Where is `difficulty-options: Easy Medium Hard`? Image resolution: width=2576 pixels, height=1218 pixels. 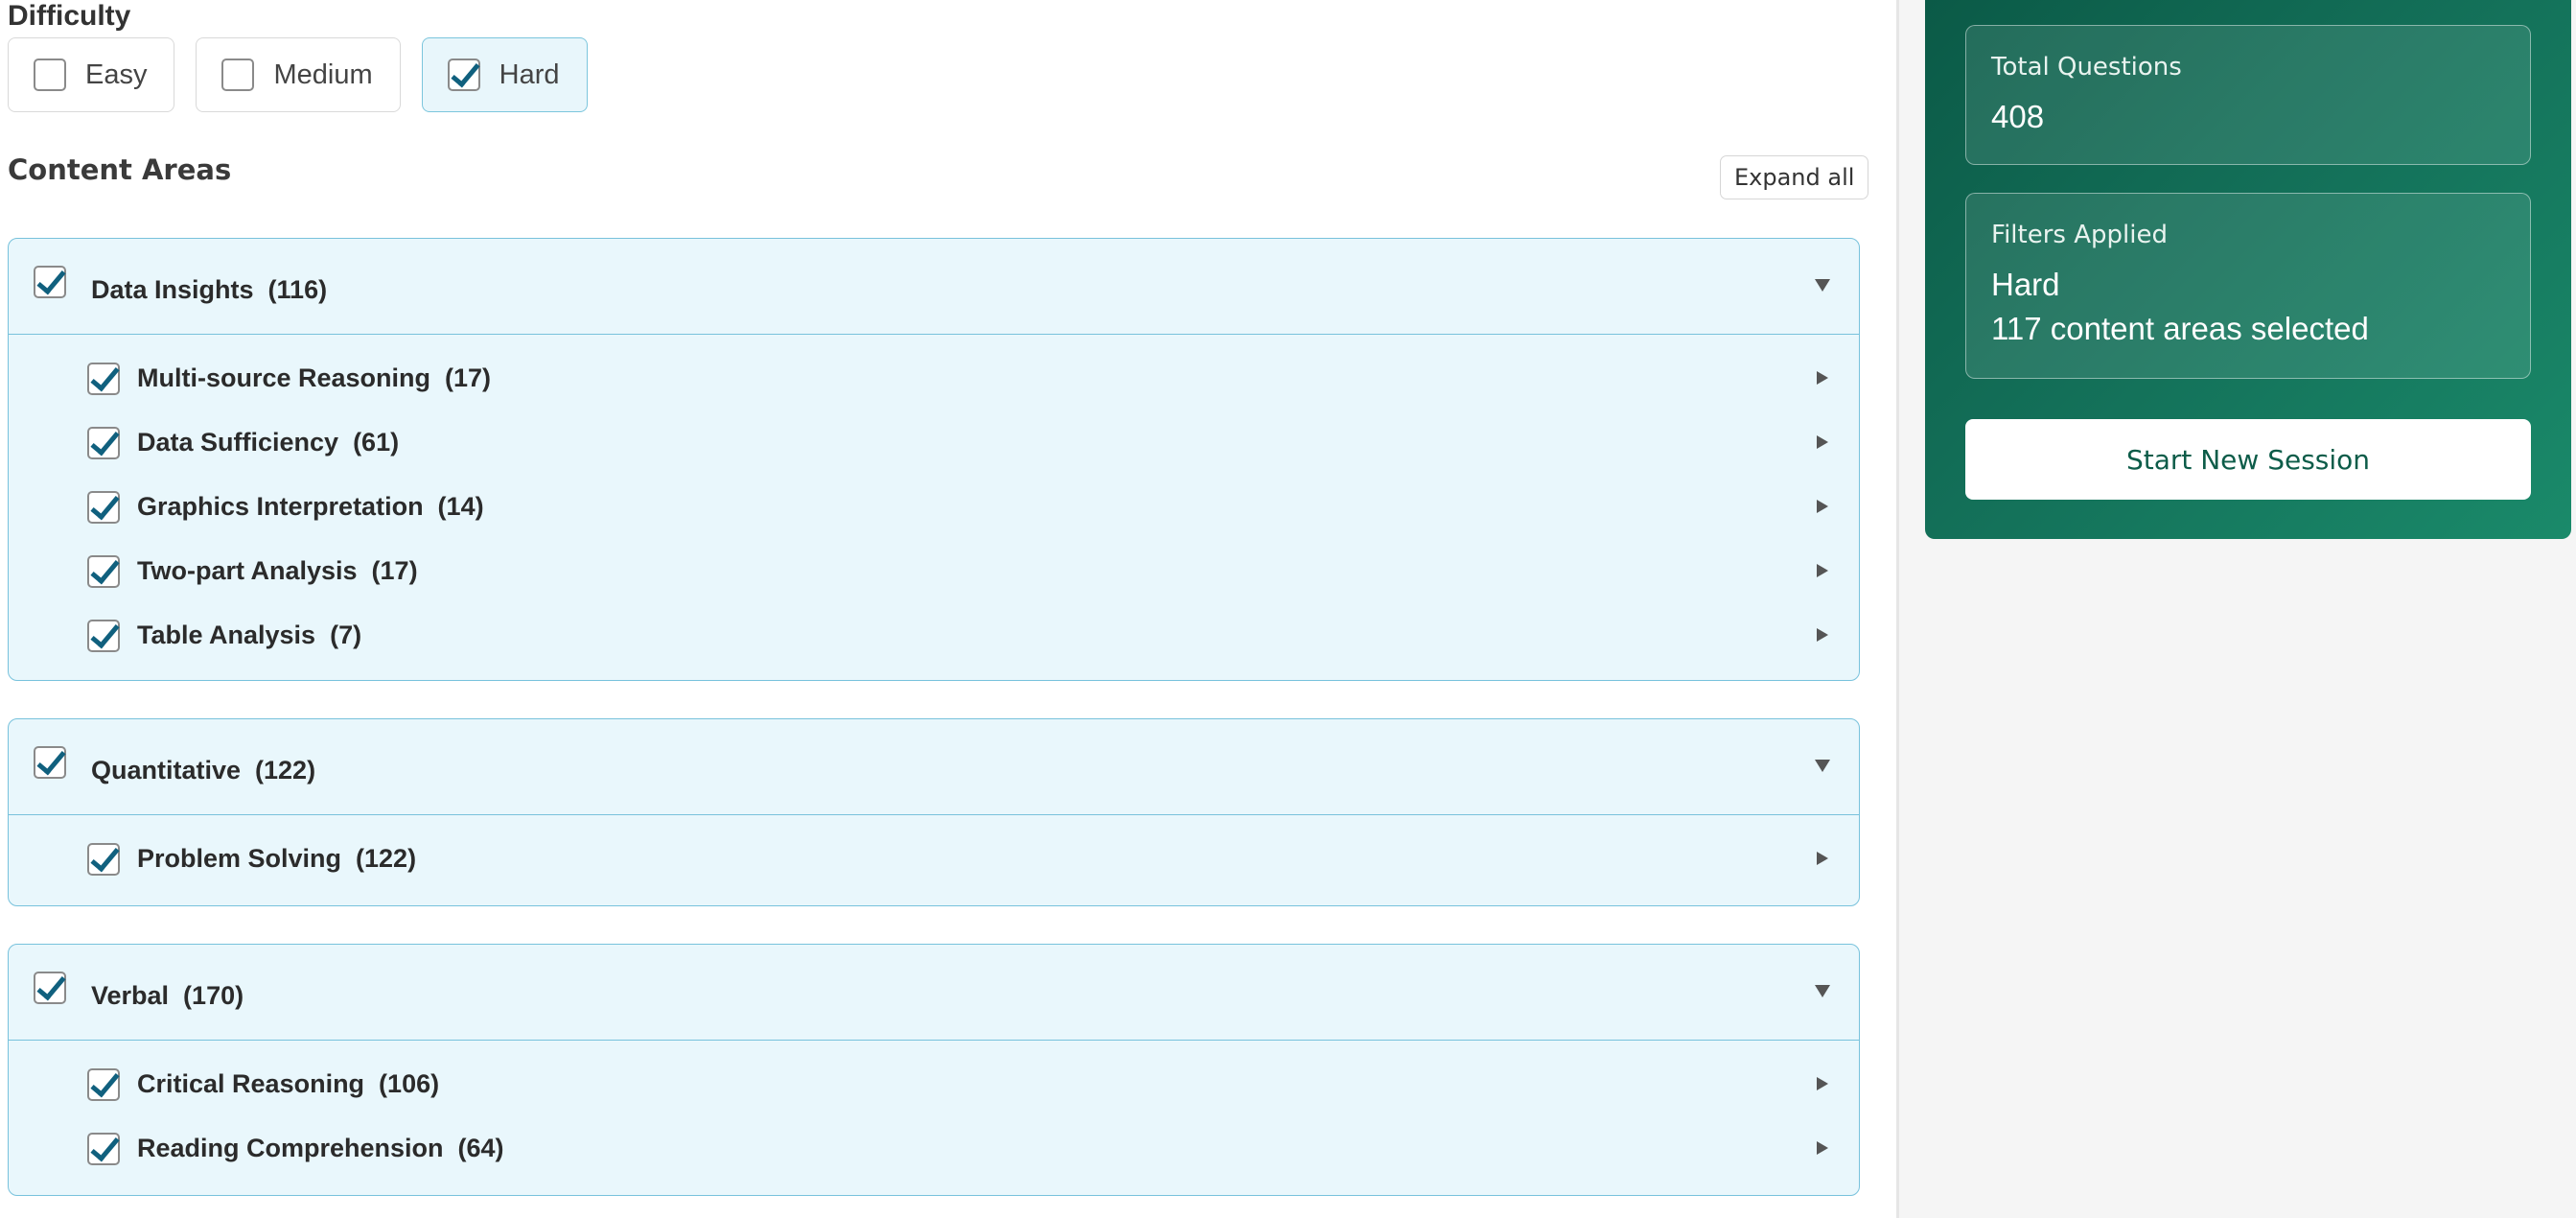
difficulty-options: Easy Medium Hard is located at coordinates (298, 74).